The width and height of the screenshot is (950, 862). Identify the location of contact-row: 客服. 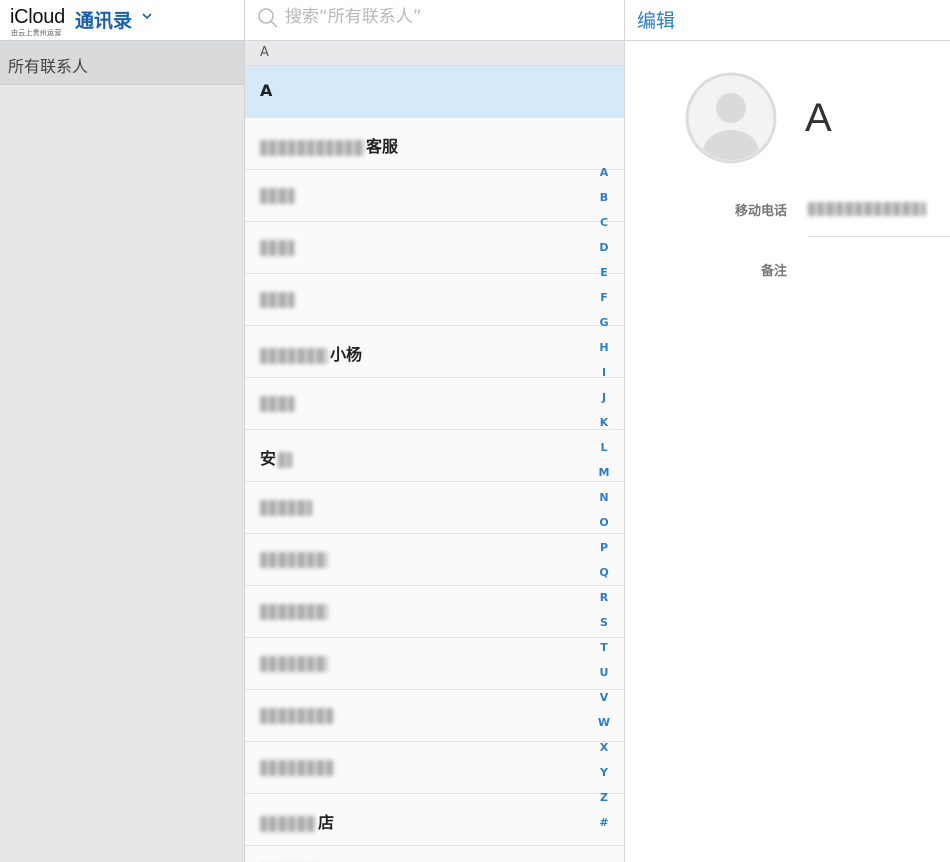
(434, 144).